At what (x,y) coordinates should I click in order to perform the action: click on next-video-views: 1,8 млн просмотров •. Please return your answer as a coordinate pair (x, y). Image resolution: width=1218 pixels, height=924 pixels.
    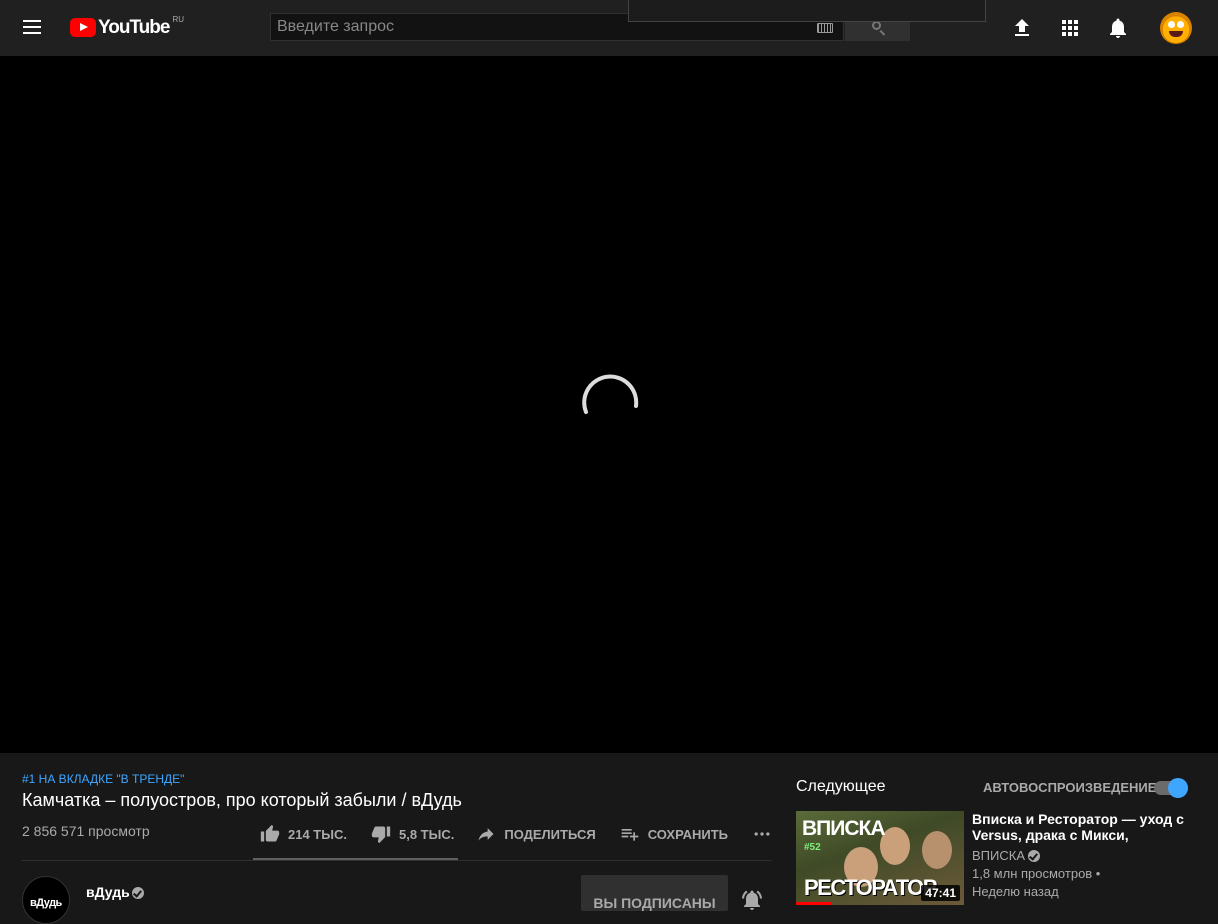
    Looking at the image, I should click on (1036, 873).